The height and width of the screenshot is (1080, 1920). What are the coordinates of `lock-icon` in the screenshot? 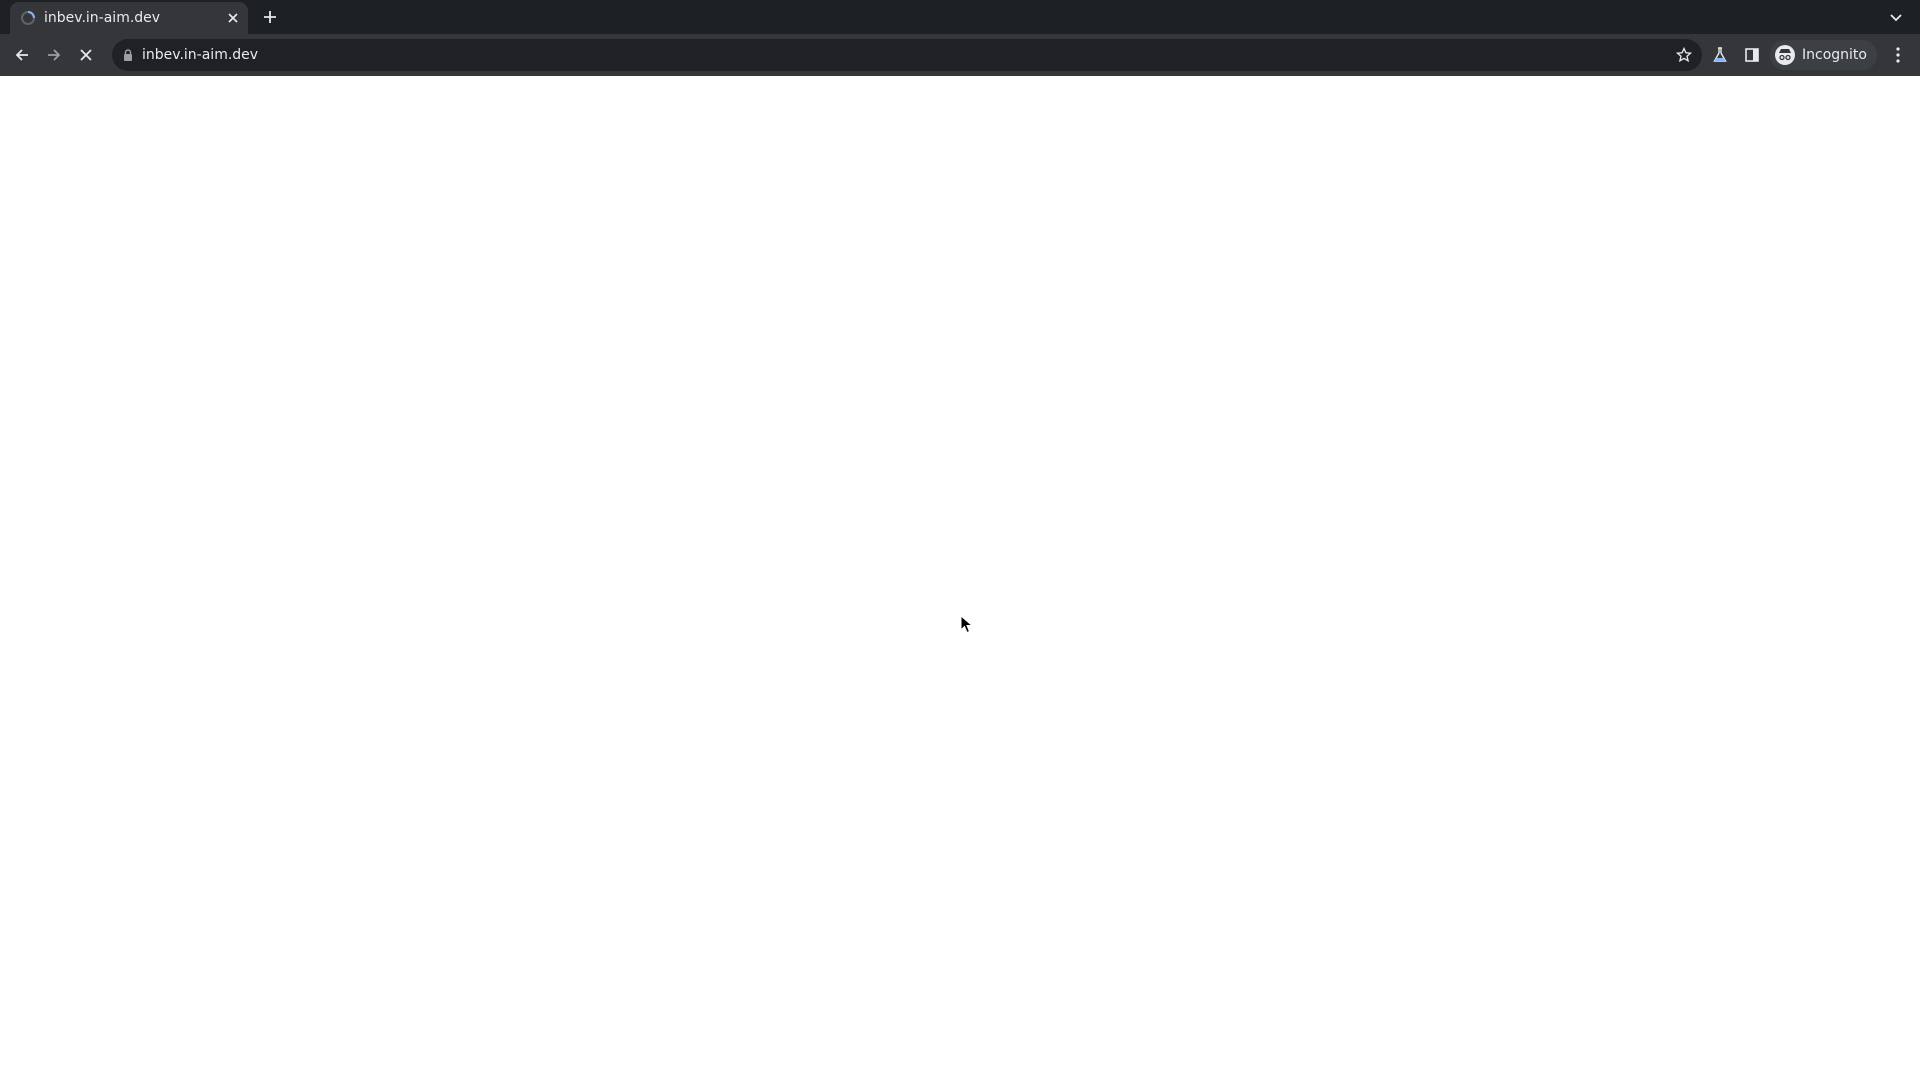 It's located at (128, 55).